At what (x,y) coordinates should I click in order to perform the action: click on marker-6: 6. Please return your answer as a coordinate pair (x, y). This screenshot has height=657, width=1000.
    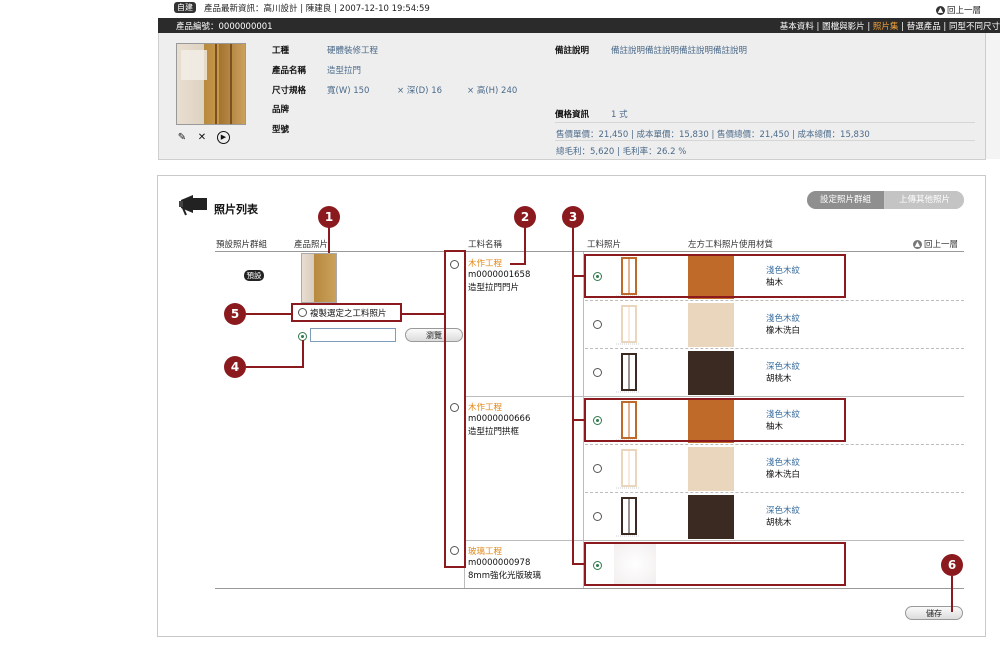
    Looking at the image, I should click on (952, 565).